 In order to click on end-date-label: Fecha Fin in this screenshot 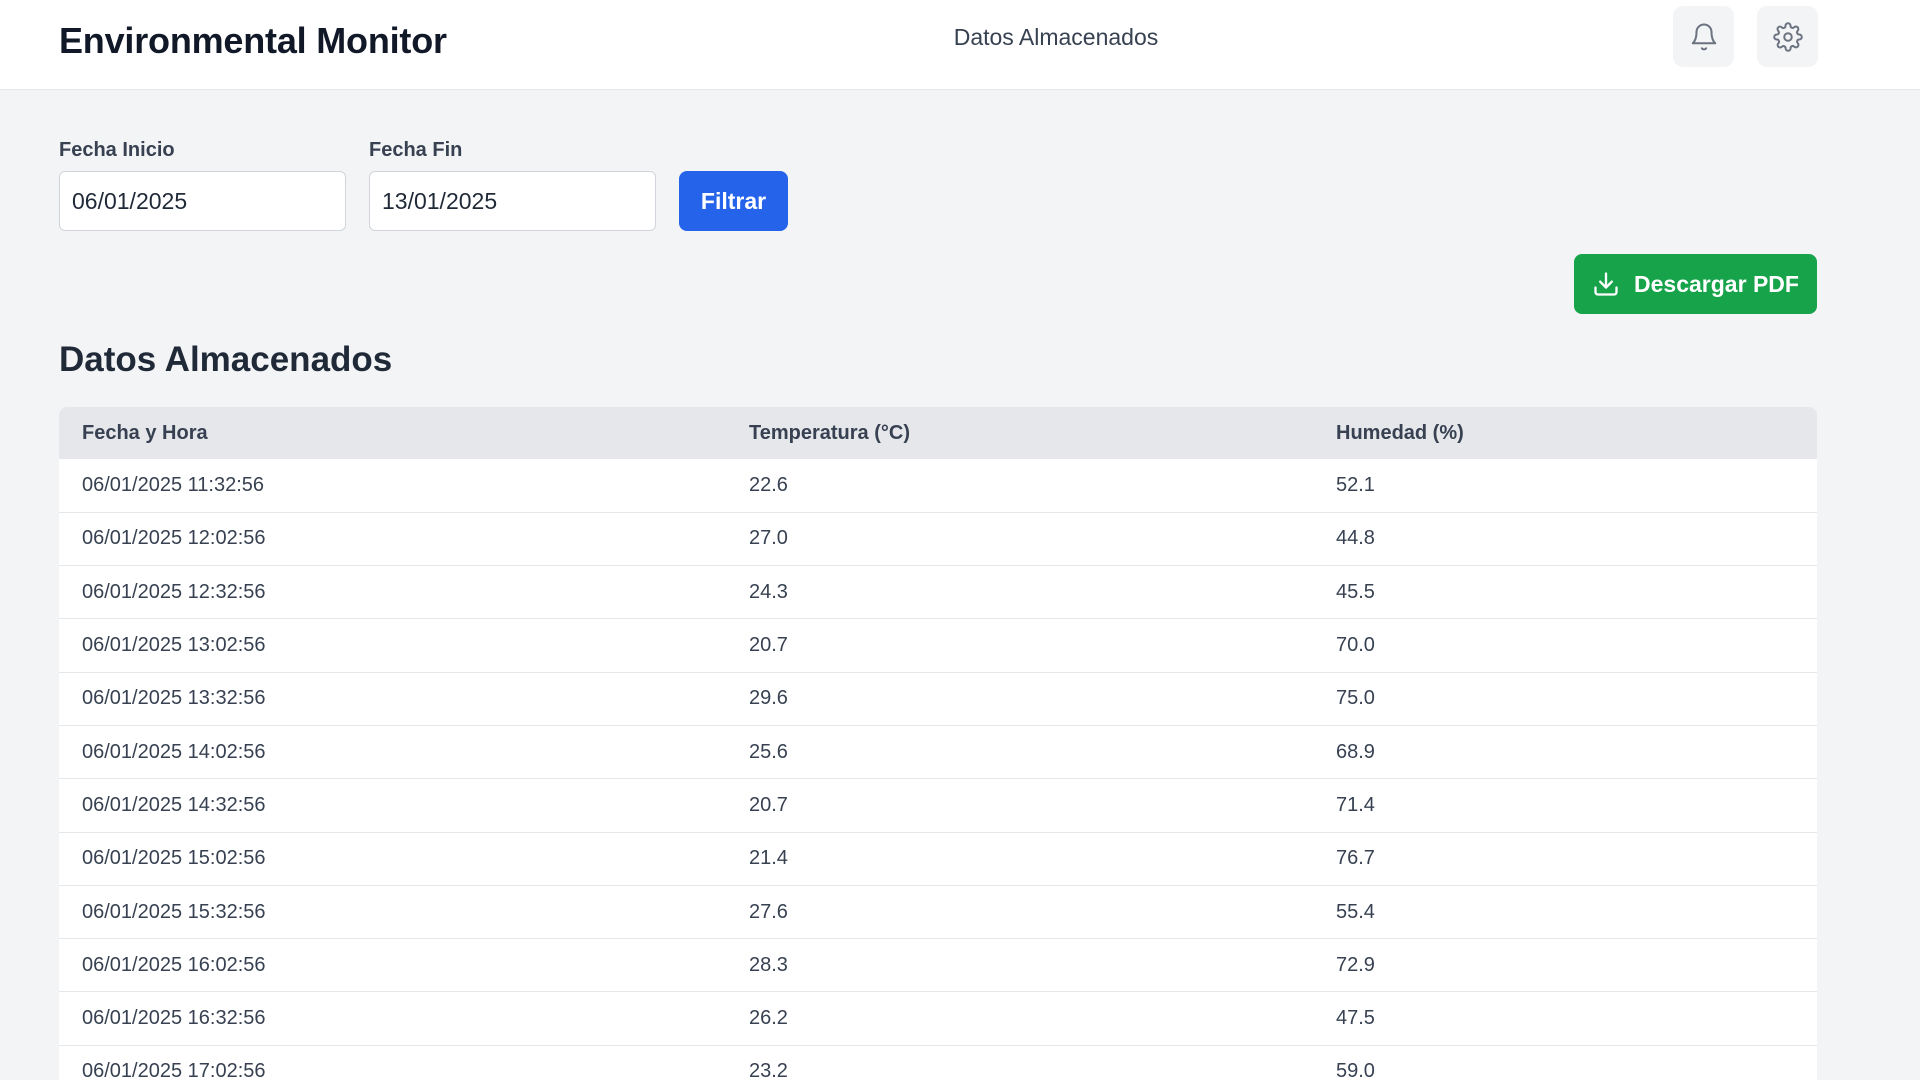, I will do `click(416, 150)`.